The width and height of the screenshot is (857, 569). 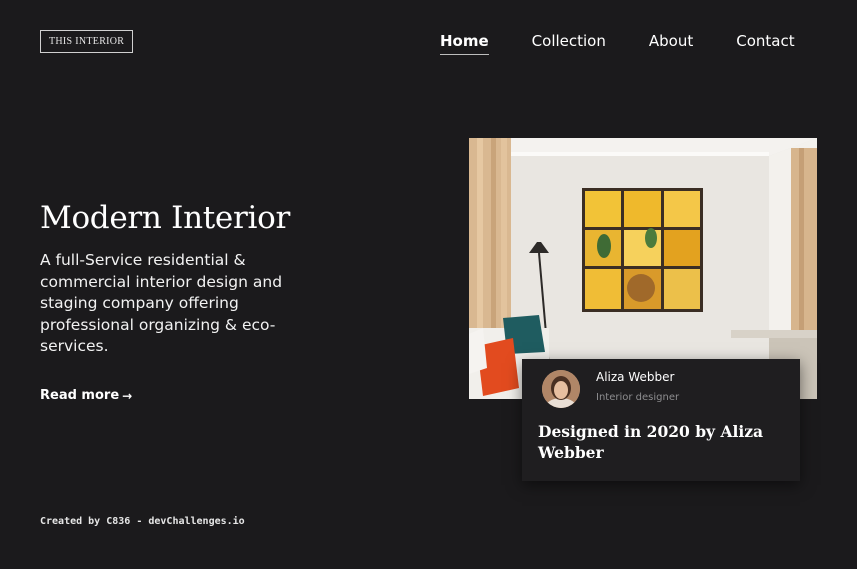 What do you see at coordinates (617, 43) in the screenshot?
I see `main-nav: Home Collection About Contact` at bounding box center [617, 43].